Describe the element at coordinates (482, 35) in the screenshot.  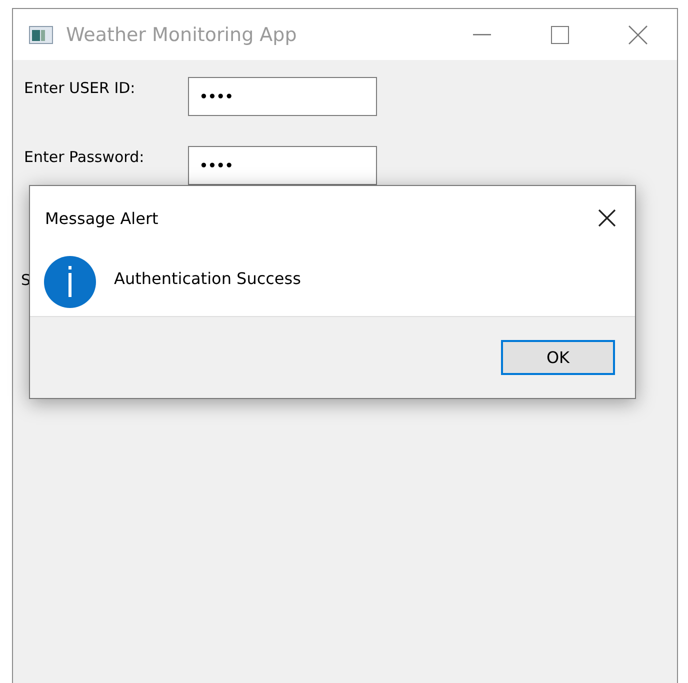
I see `minimize-icon` at that location.